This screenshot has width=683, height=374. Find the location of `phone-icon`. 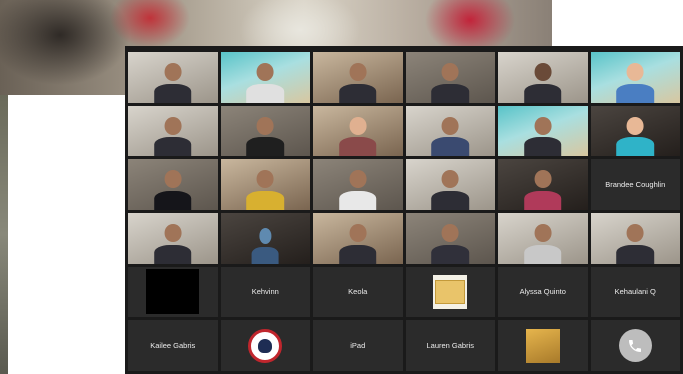

phone-icon is located at coordinates (635, 346).